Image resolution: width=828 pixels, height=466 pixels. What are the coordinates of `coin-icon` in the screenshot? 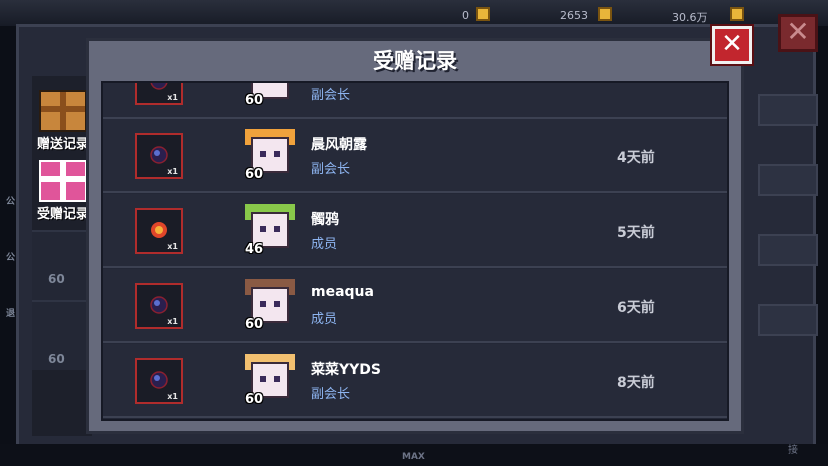 It's located at (483, 14).